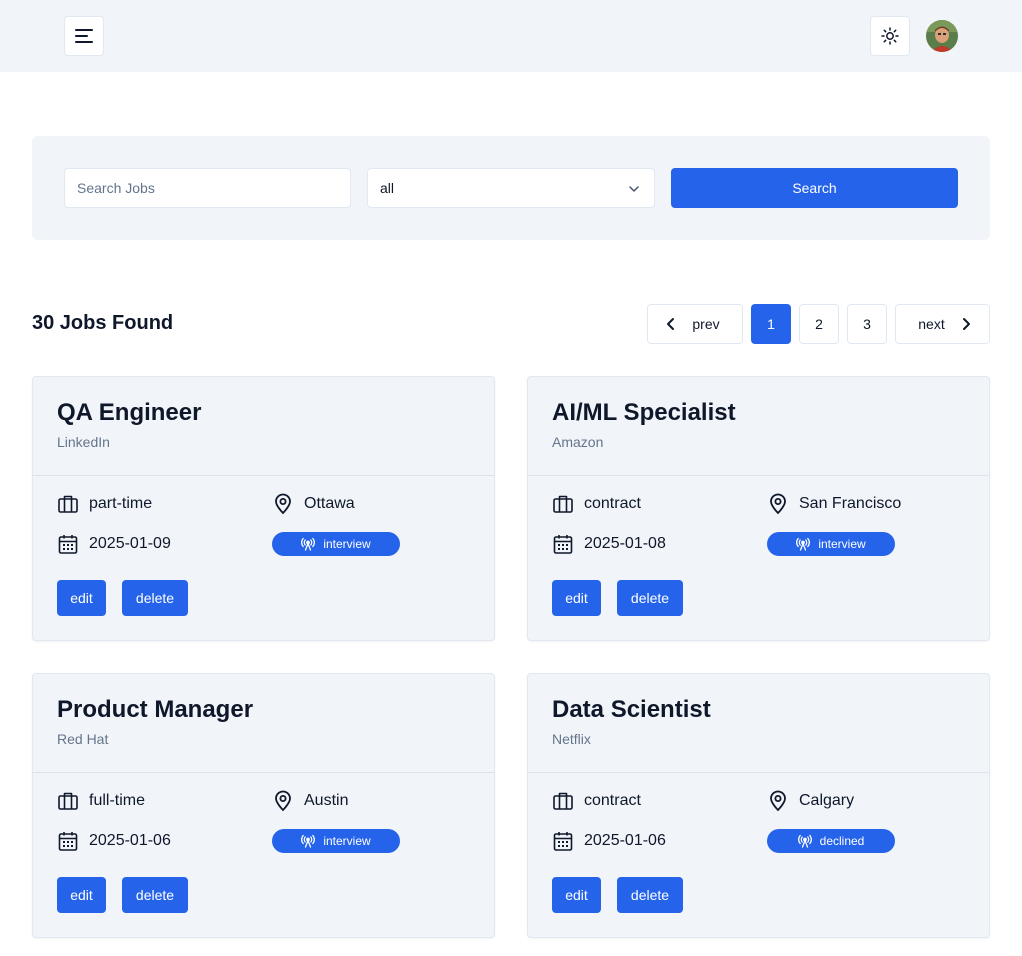 This screenshot has height=956, width=1022. I want to click on next-label: next, so click(931, 324).